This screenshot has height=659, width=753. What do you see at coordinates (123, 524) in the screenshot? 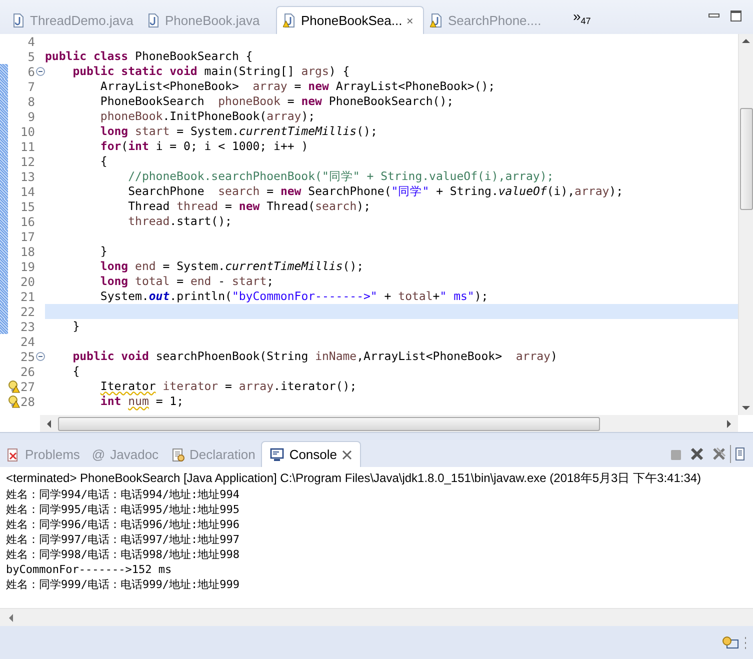
I see `console-output-line: 姓名：同学996/电话：电话996/地址:地址996` at bounding box center [123, 524].